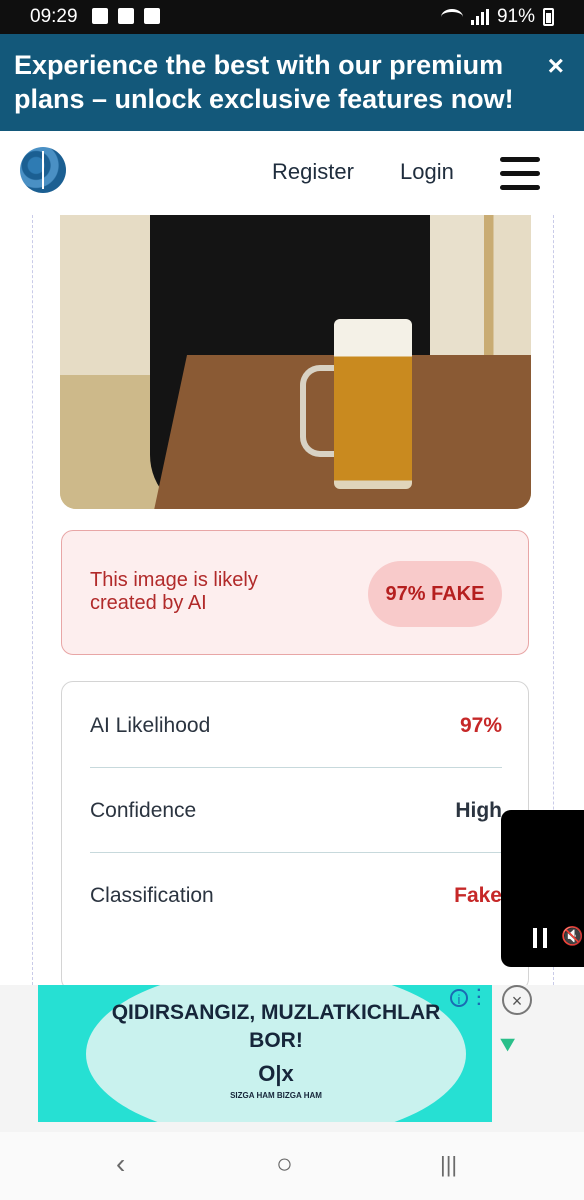  I want to click on photo-beer-mug, so click(373, 404).